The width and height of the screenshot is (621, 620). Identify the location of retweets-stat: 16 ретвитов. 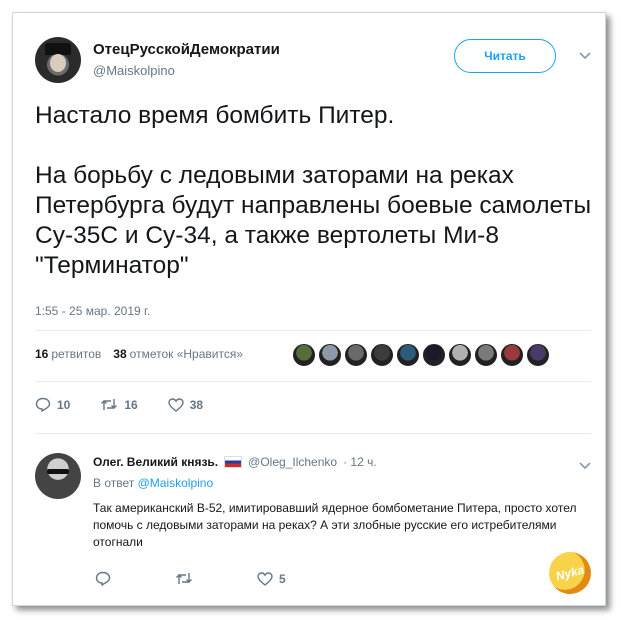
(68, 354).